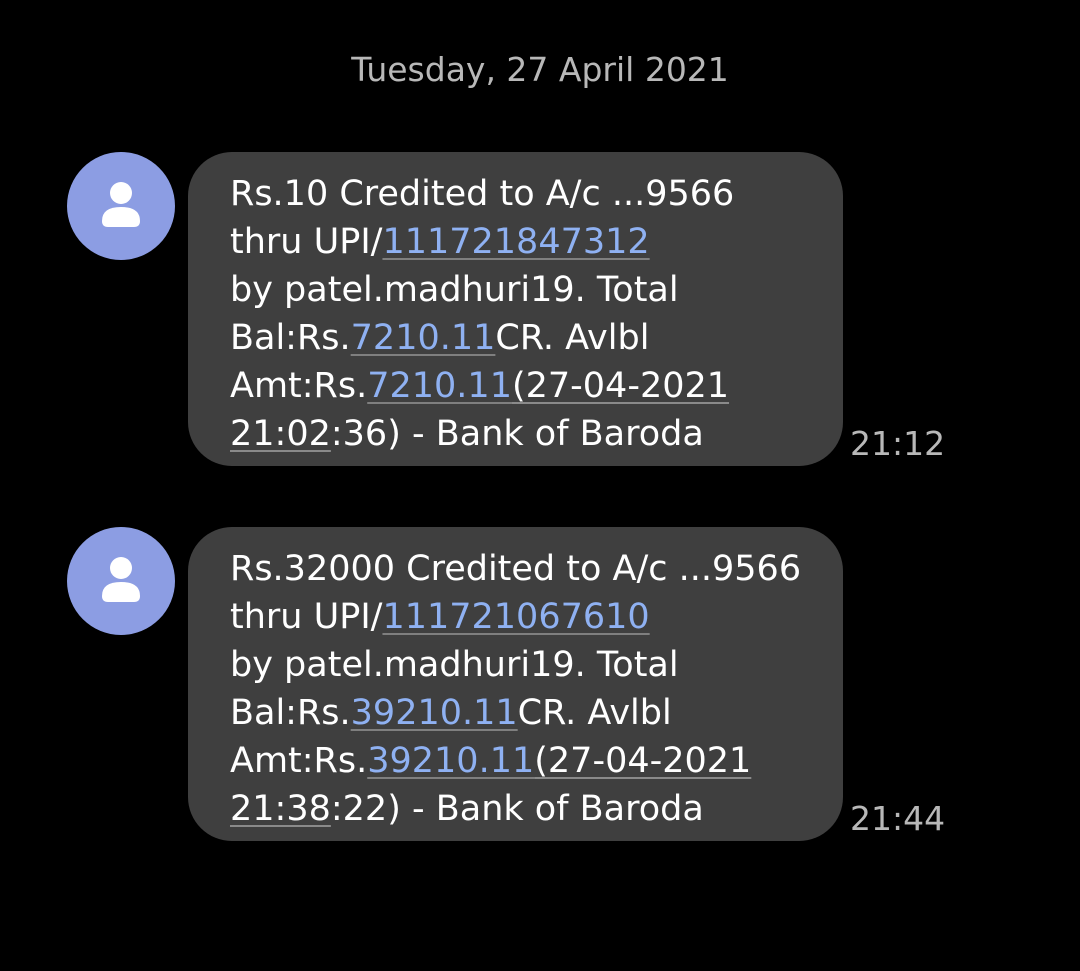 This screenshot has height=971, width=1080. I want to click on message-line: Bal:Rs.39210.11CR. Avlbl, so click(451, 713).